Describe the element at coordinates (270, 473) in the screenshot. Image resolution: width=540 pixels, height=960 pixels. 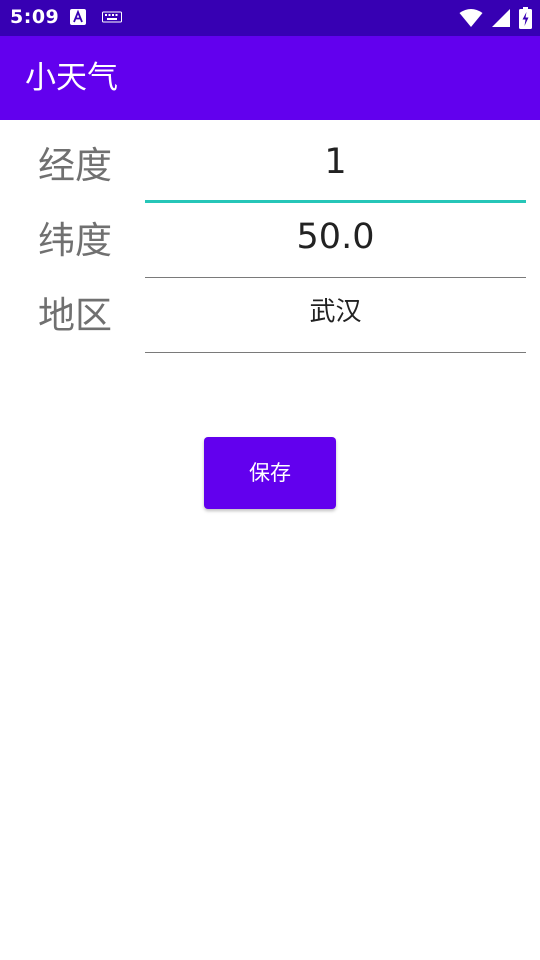
I see `save-button: 保存` at that location.